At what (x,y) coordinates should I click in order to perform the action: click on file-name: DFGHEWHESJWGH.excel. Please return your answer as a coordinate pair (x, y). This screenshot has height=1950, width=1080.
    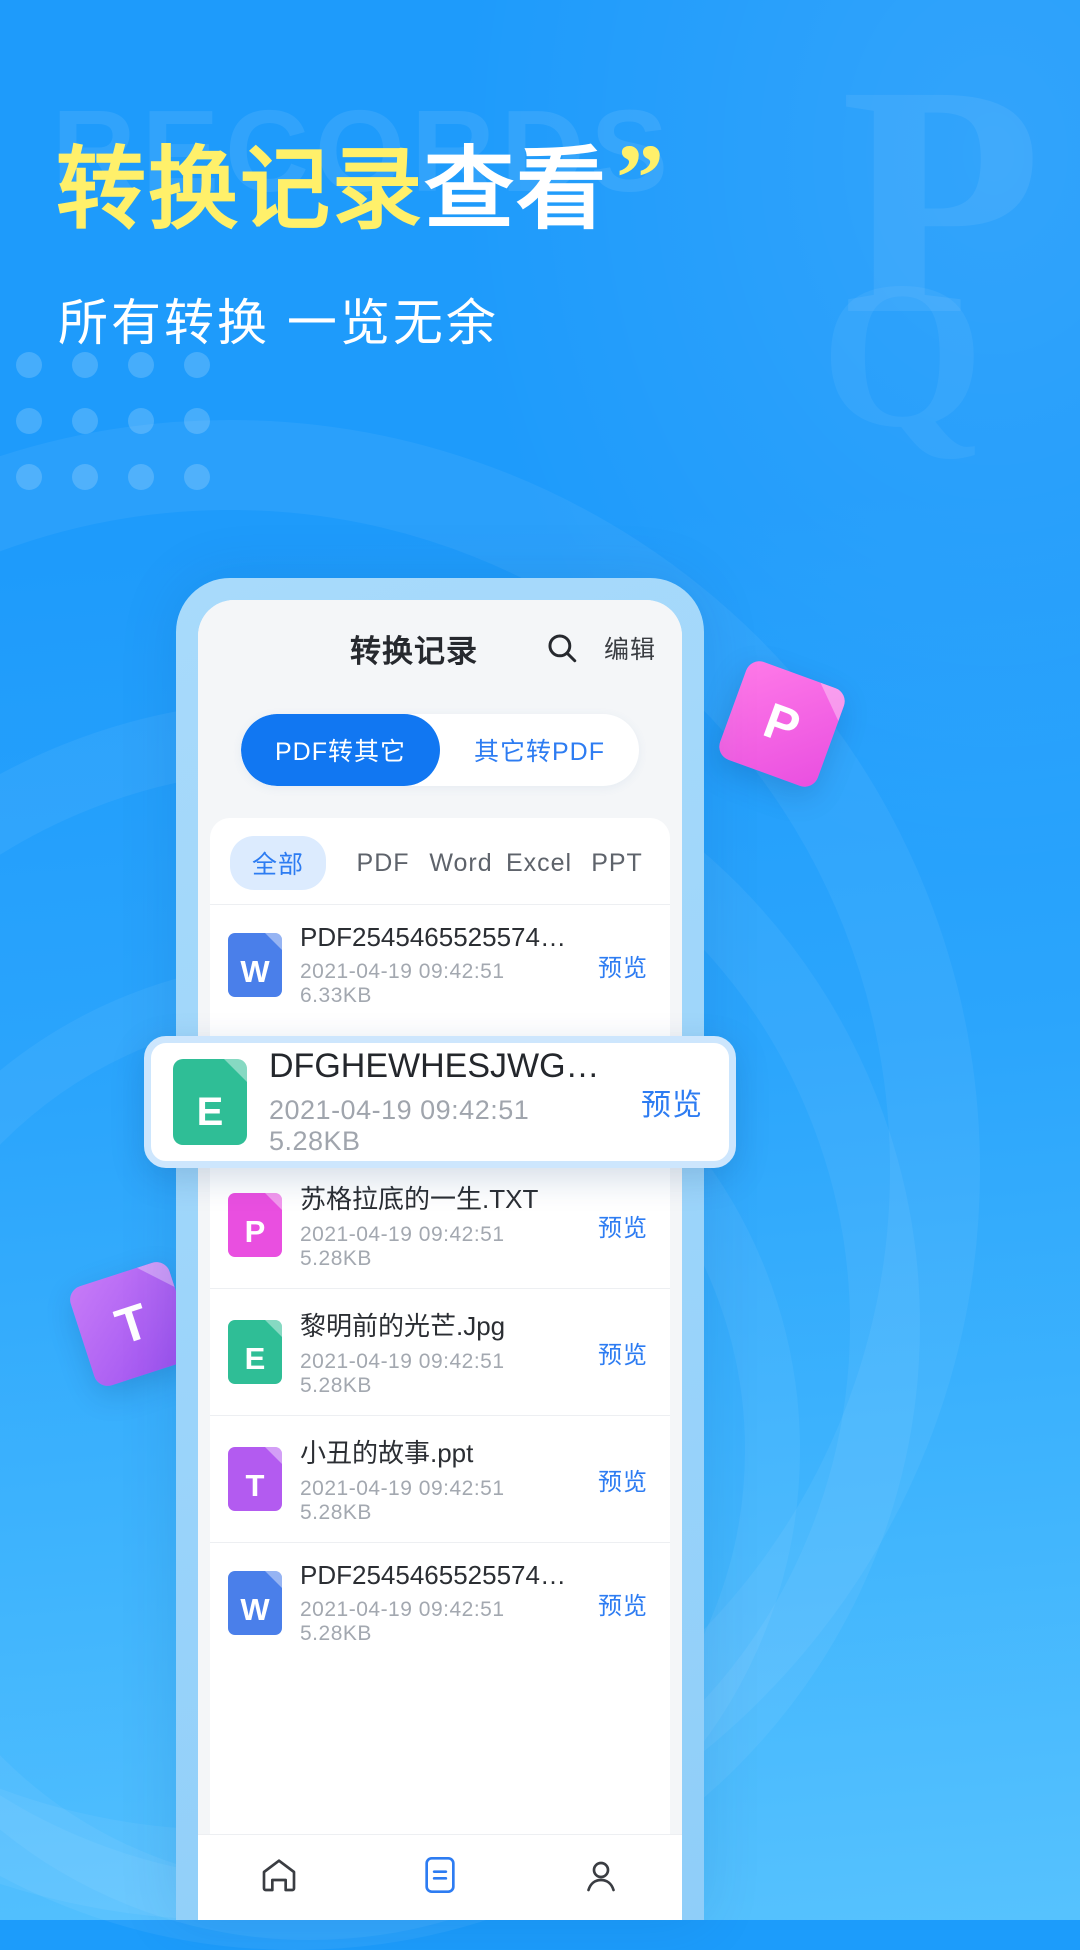
    Looking at the image, I should click on (444, 1066).